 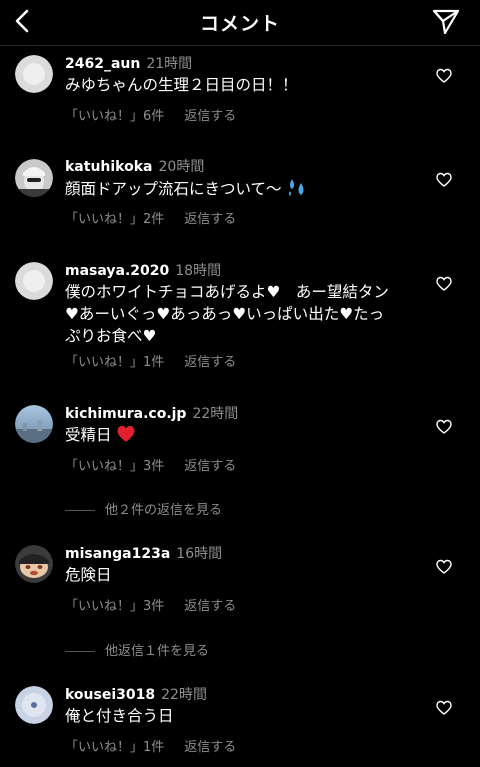 What do you see at coordinates (117, 554) in the screenshot?
I see `username-text: misanga123a` at bounding box center [117, 554].